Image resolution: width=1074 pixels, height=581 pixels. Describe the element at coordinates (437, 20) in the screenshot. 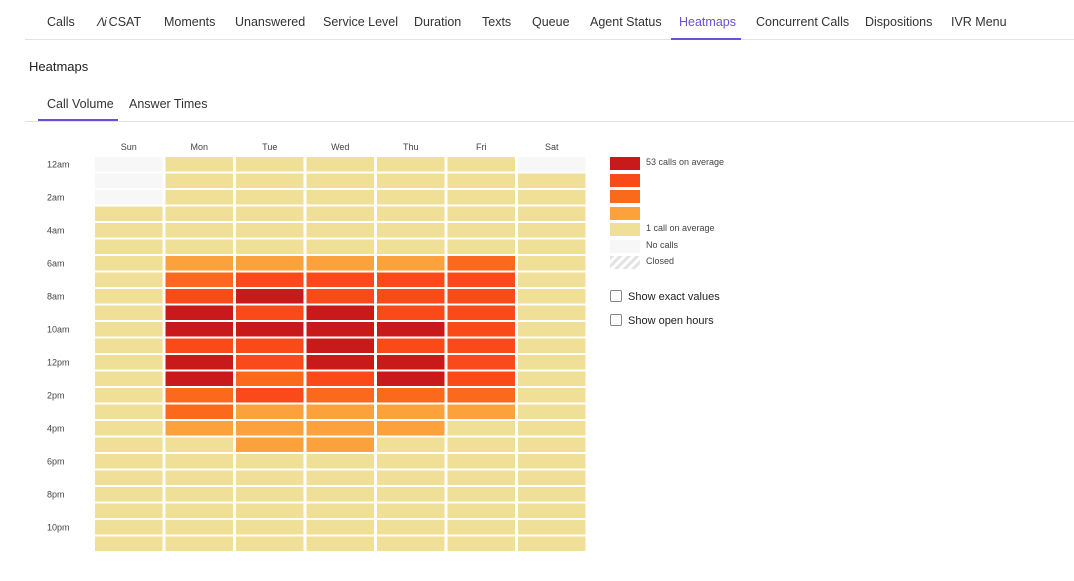

I see `tab-duration: Duration` at that location.